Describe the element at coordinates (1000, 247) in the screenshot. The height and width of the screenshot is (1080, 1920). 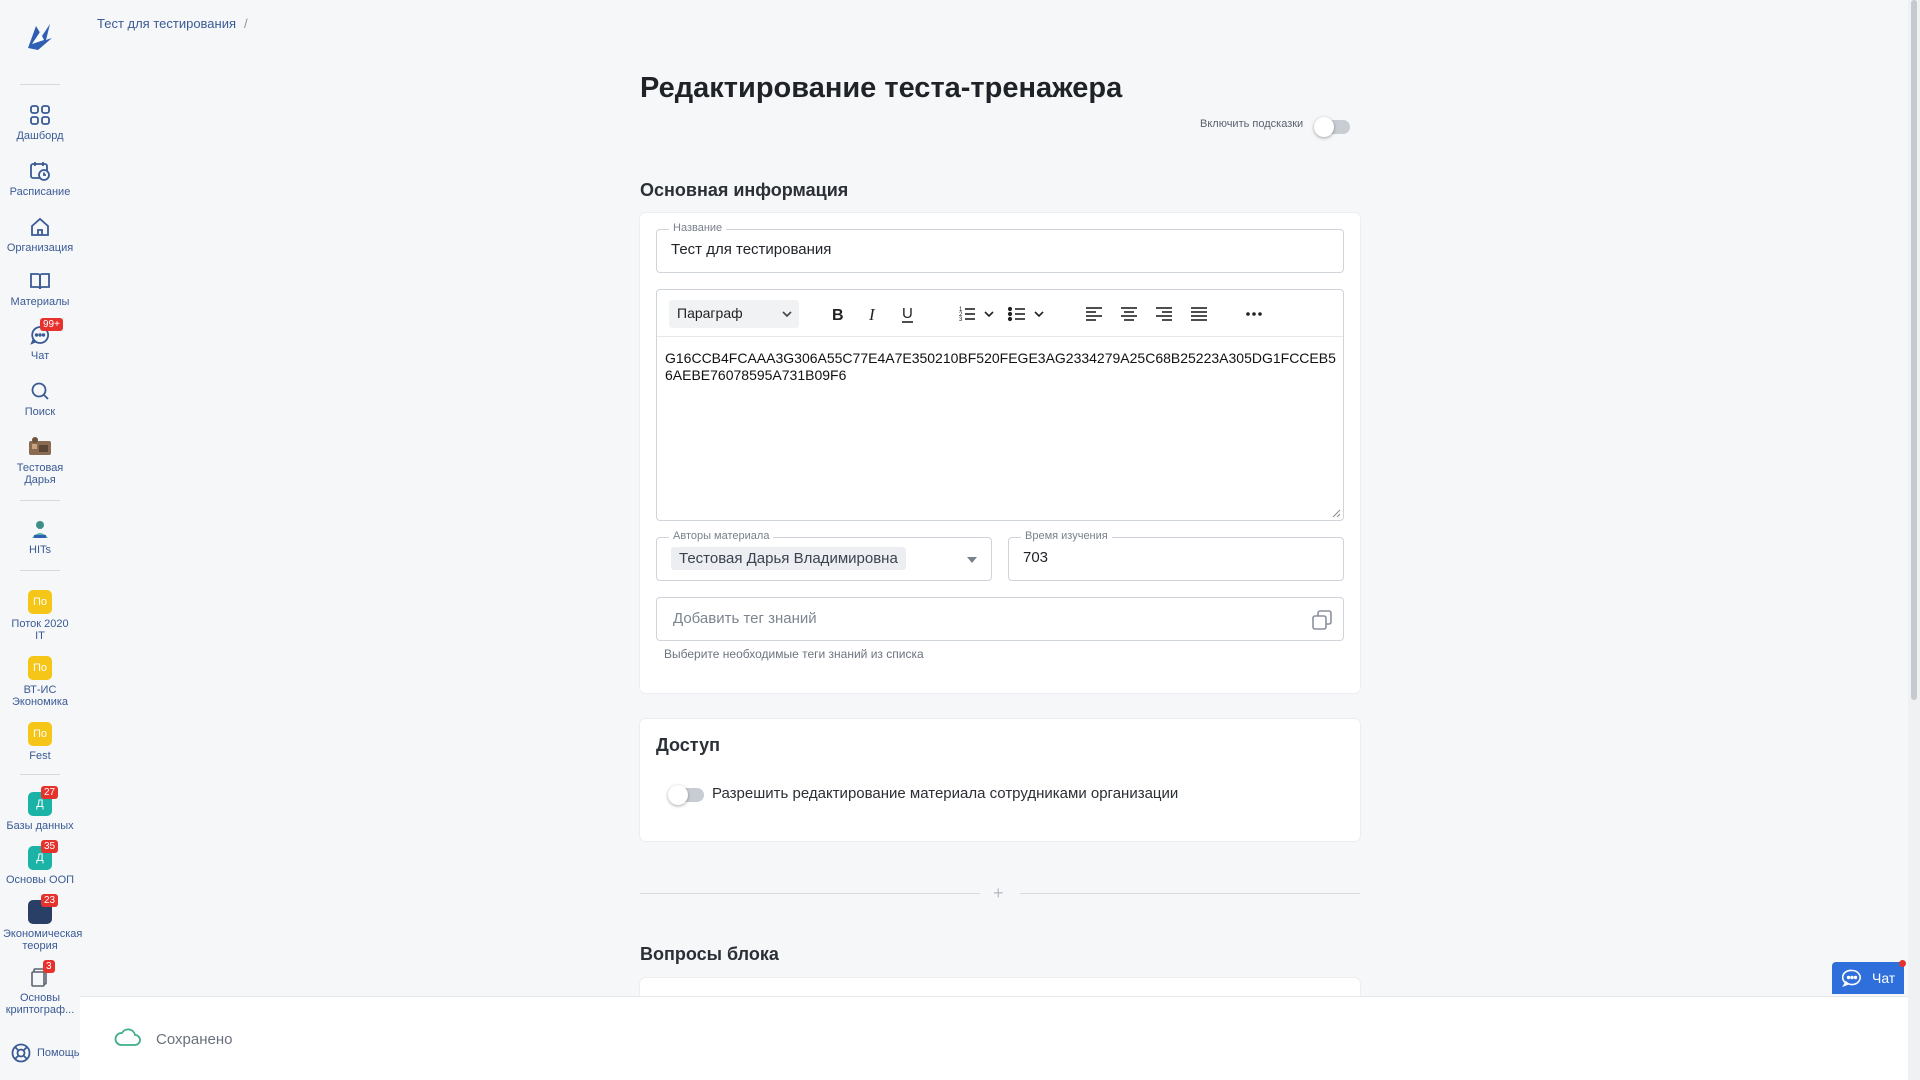
I see `name-field: Название Тест для тестирования` at that location.